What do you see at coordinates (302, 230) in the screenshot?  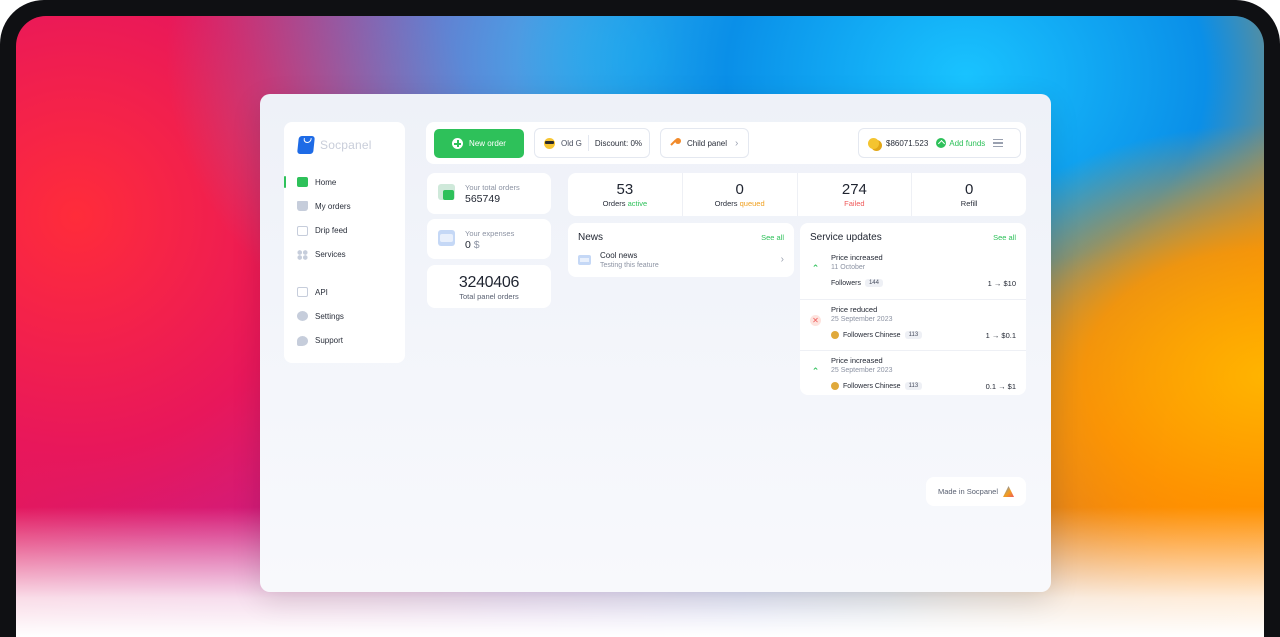 I see `calendar-icon` at bounding box center [302, 230].